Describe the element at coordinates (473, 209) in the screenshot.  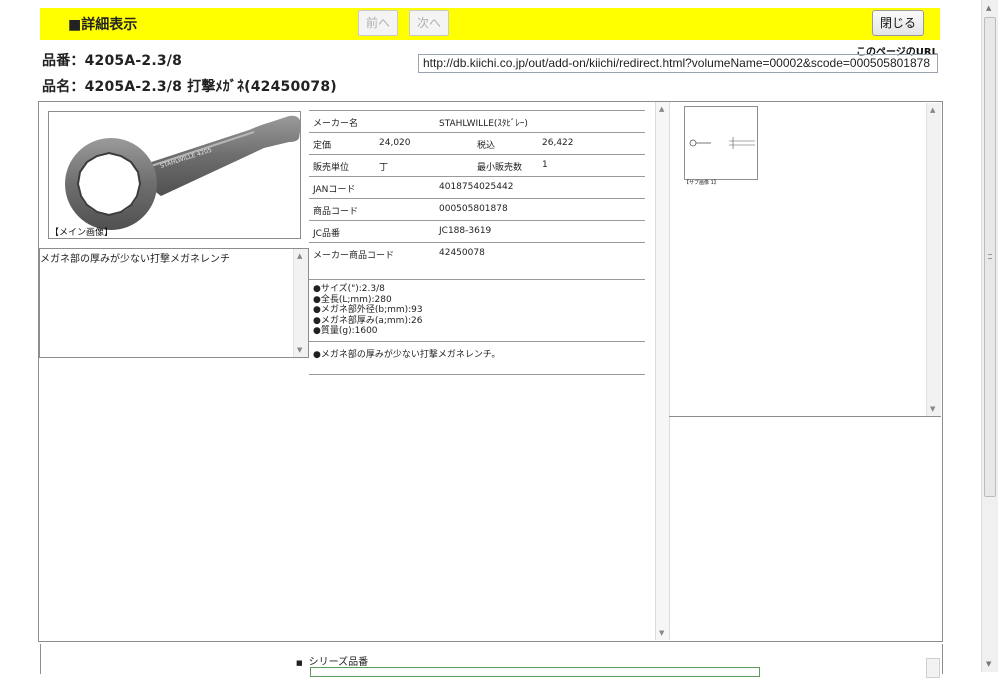
I see `spec-value: 000505801878` at that location.